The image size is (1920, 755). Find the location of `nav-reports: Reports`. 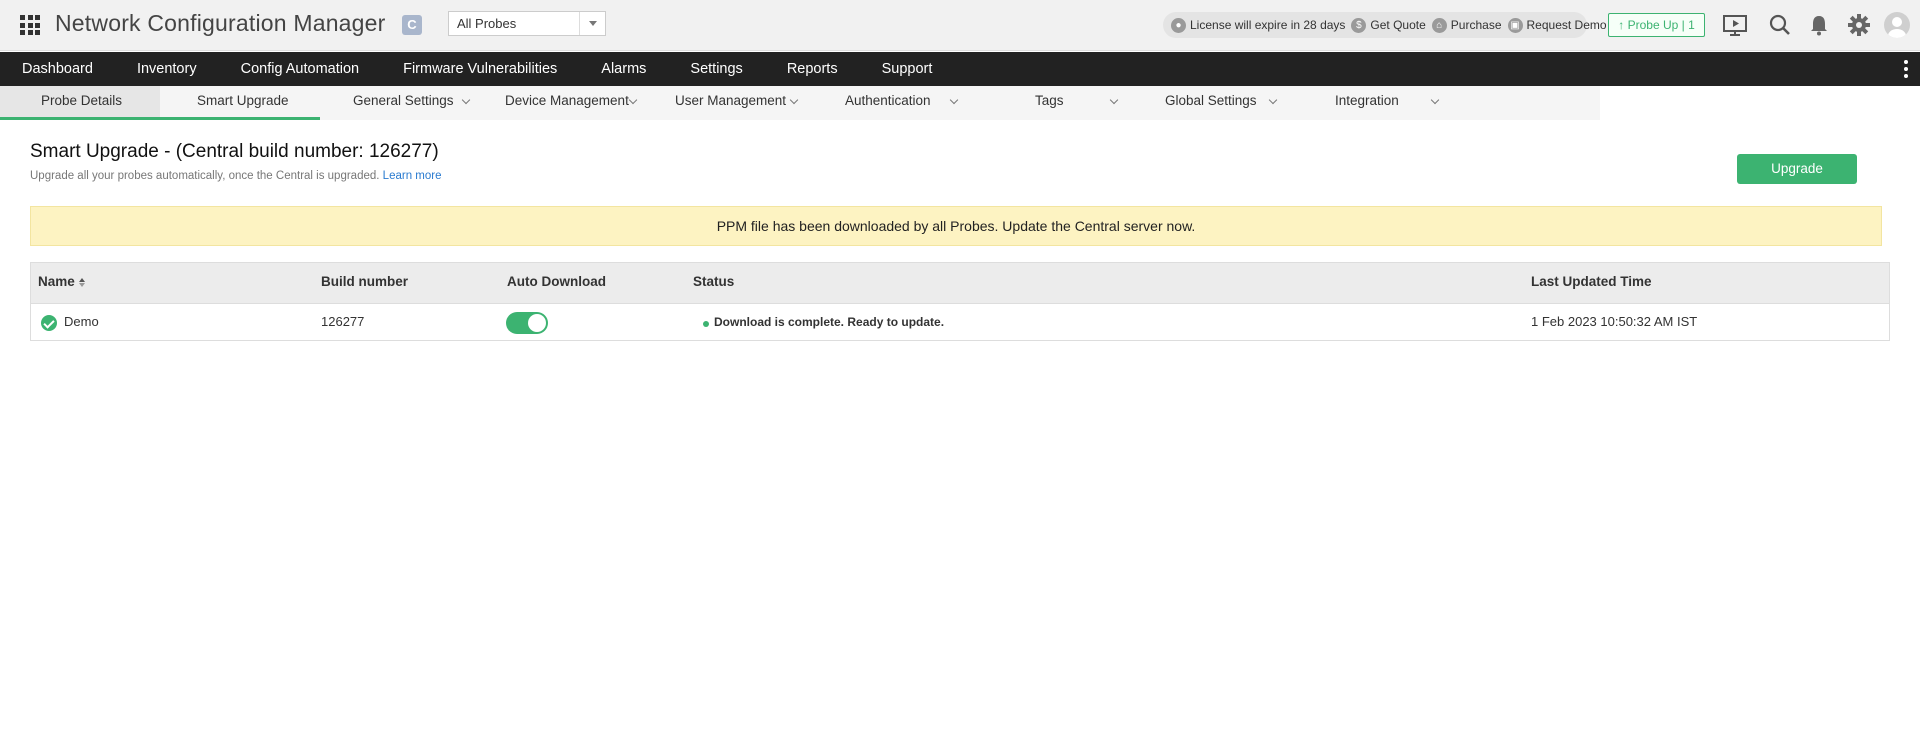

nav-reports: Reports is located at coordinates (812, 69).